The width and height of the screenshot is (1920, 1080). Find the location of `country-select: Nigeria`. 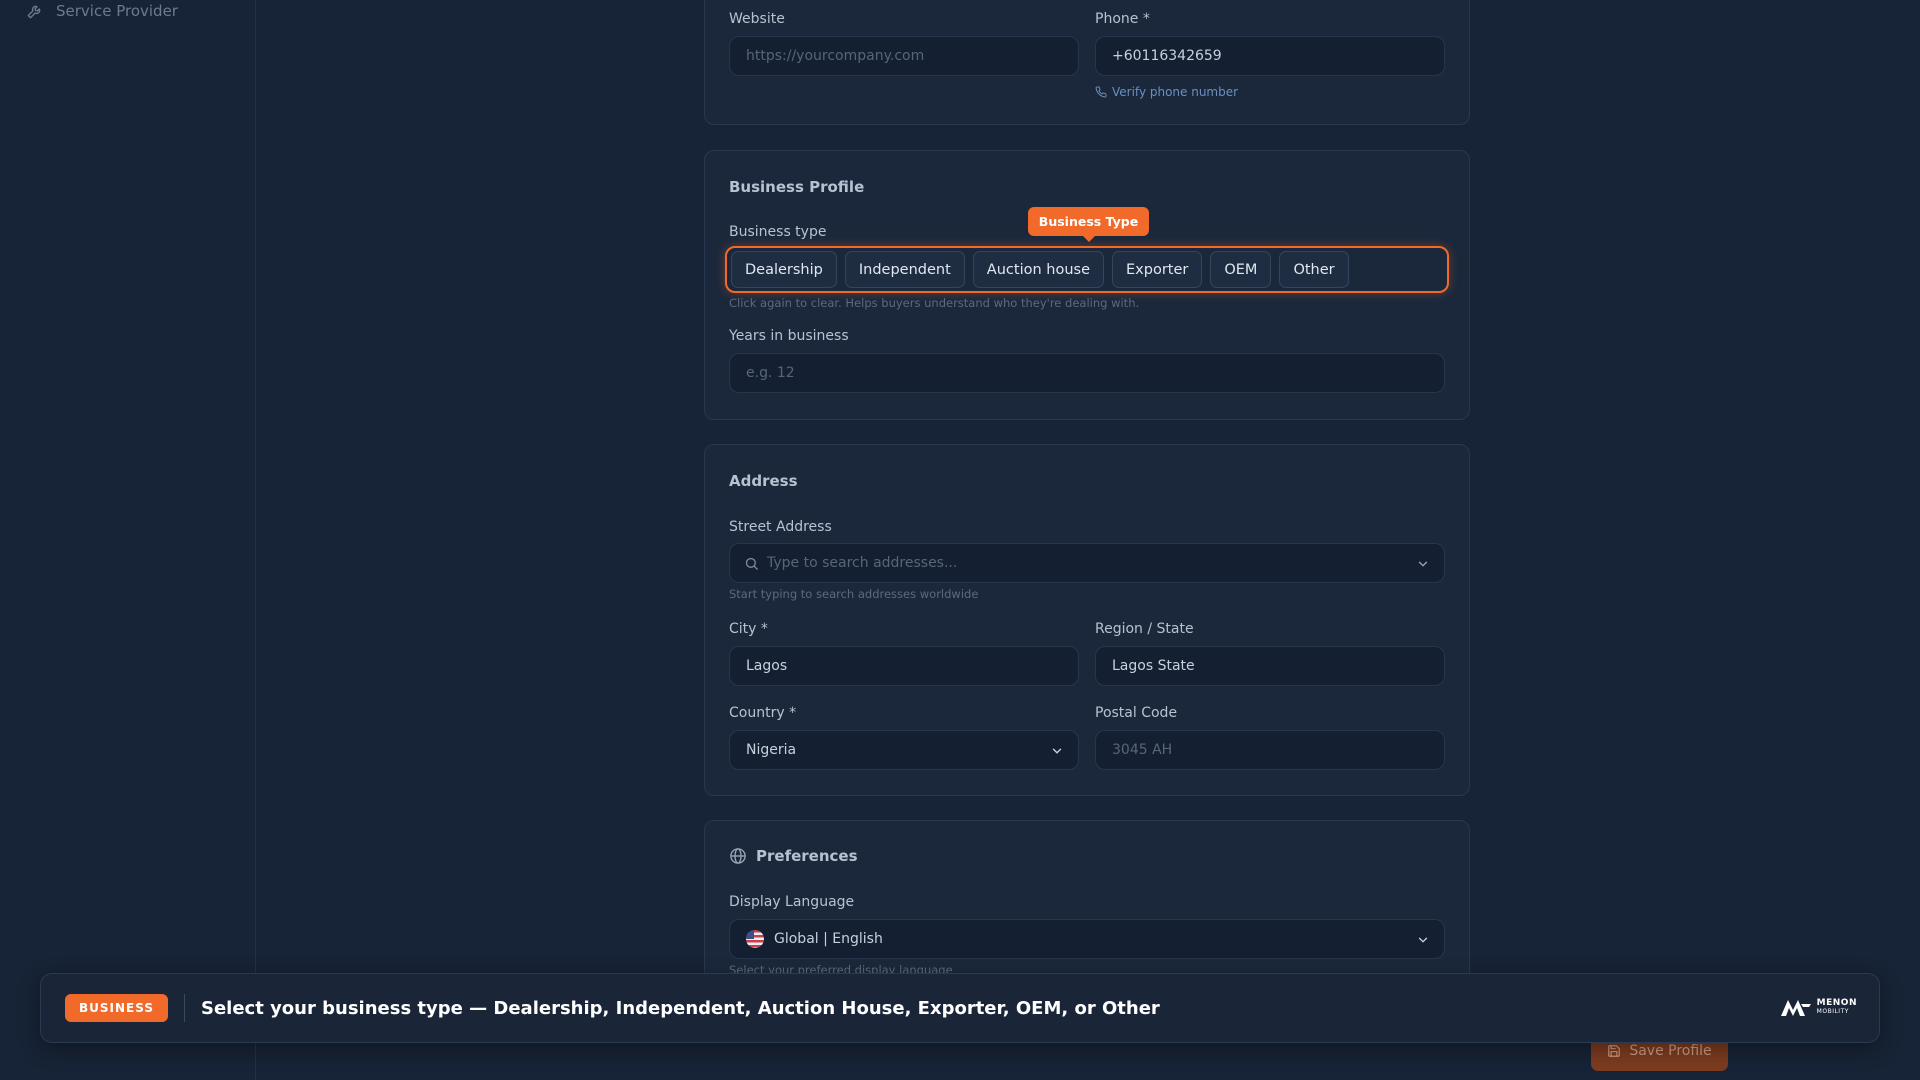

country-select: Nigeria is located at coordinates (904, 750).